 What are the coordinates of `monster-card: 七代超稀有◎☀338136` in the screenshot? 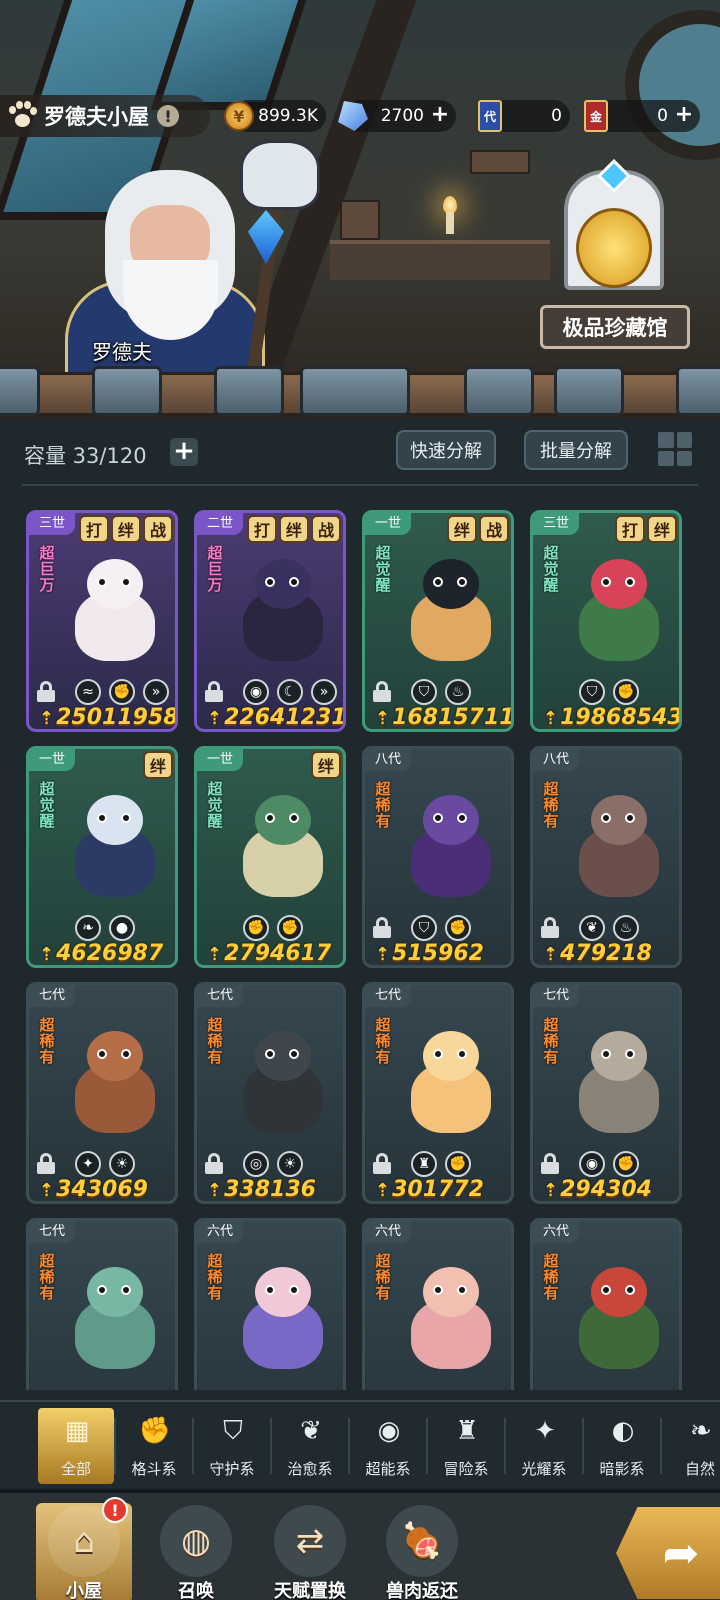 It's located at (270, 1093).